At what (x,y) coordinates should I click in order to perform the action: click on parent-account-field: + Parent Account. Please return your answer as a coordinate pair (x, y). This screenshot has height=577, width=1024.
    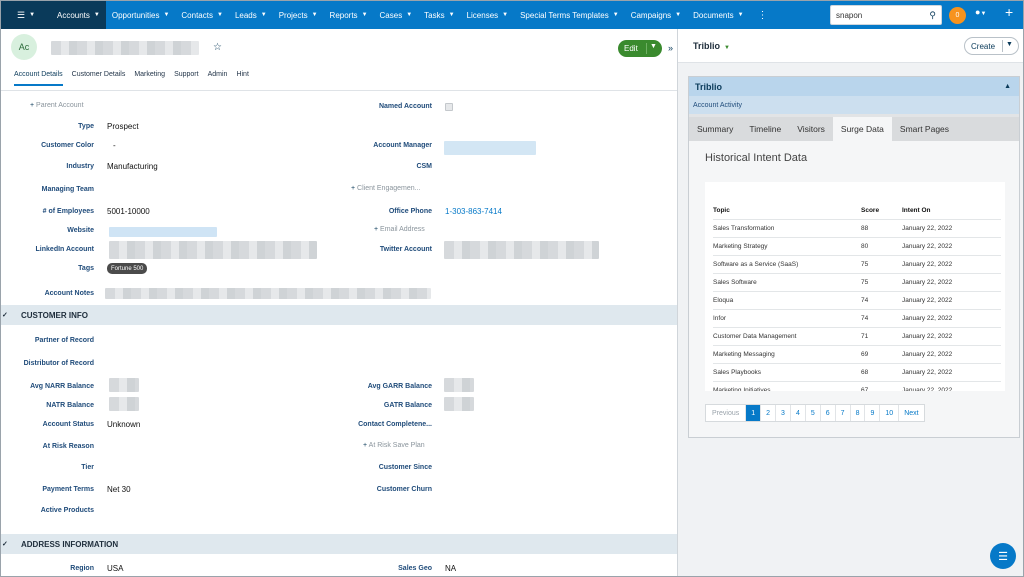
    Looking at the image, I should click on (57, 105).